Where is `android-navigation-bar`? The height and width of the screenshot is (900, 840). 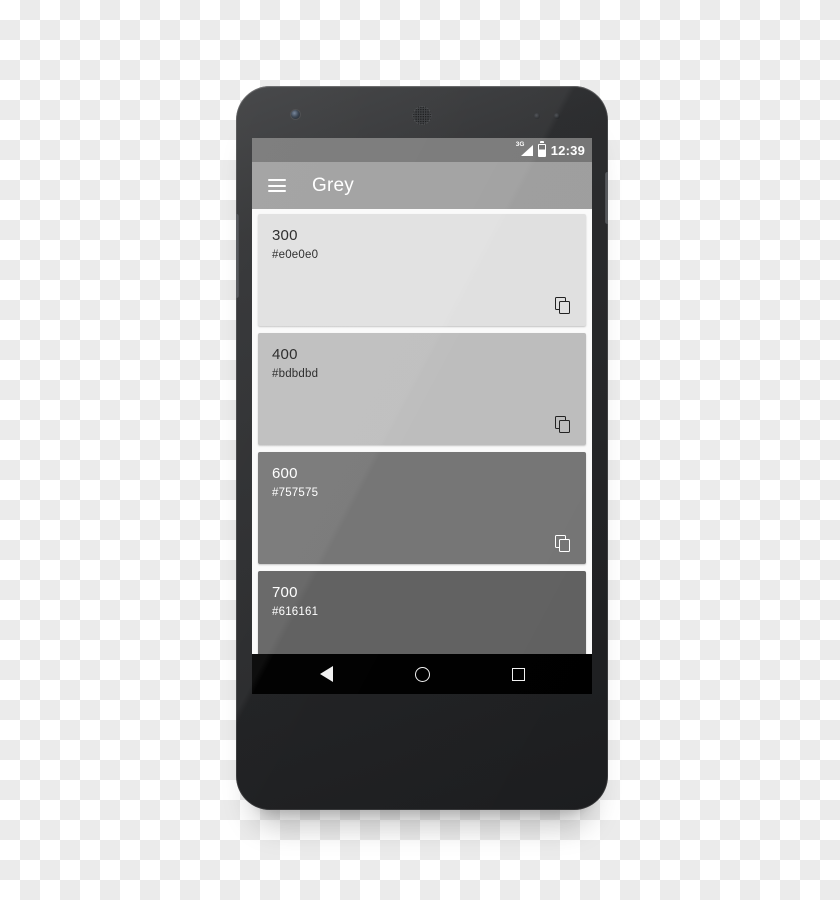 android-navigation-bar is located at coordinates (422, 674).